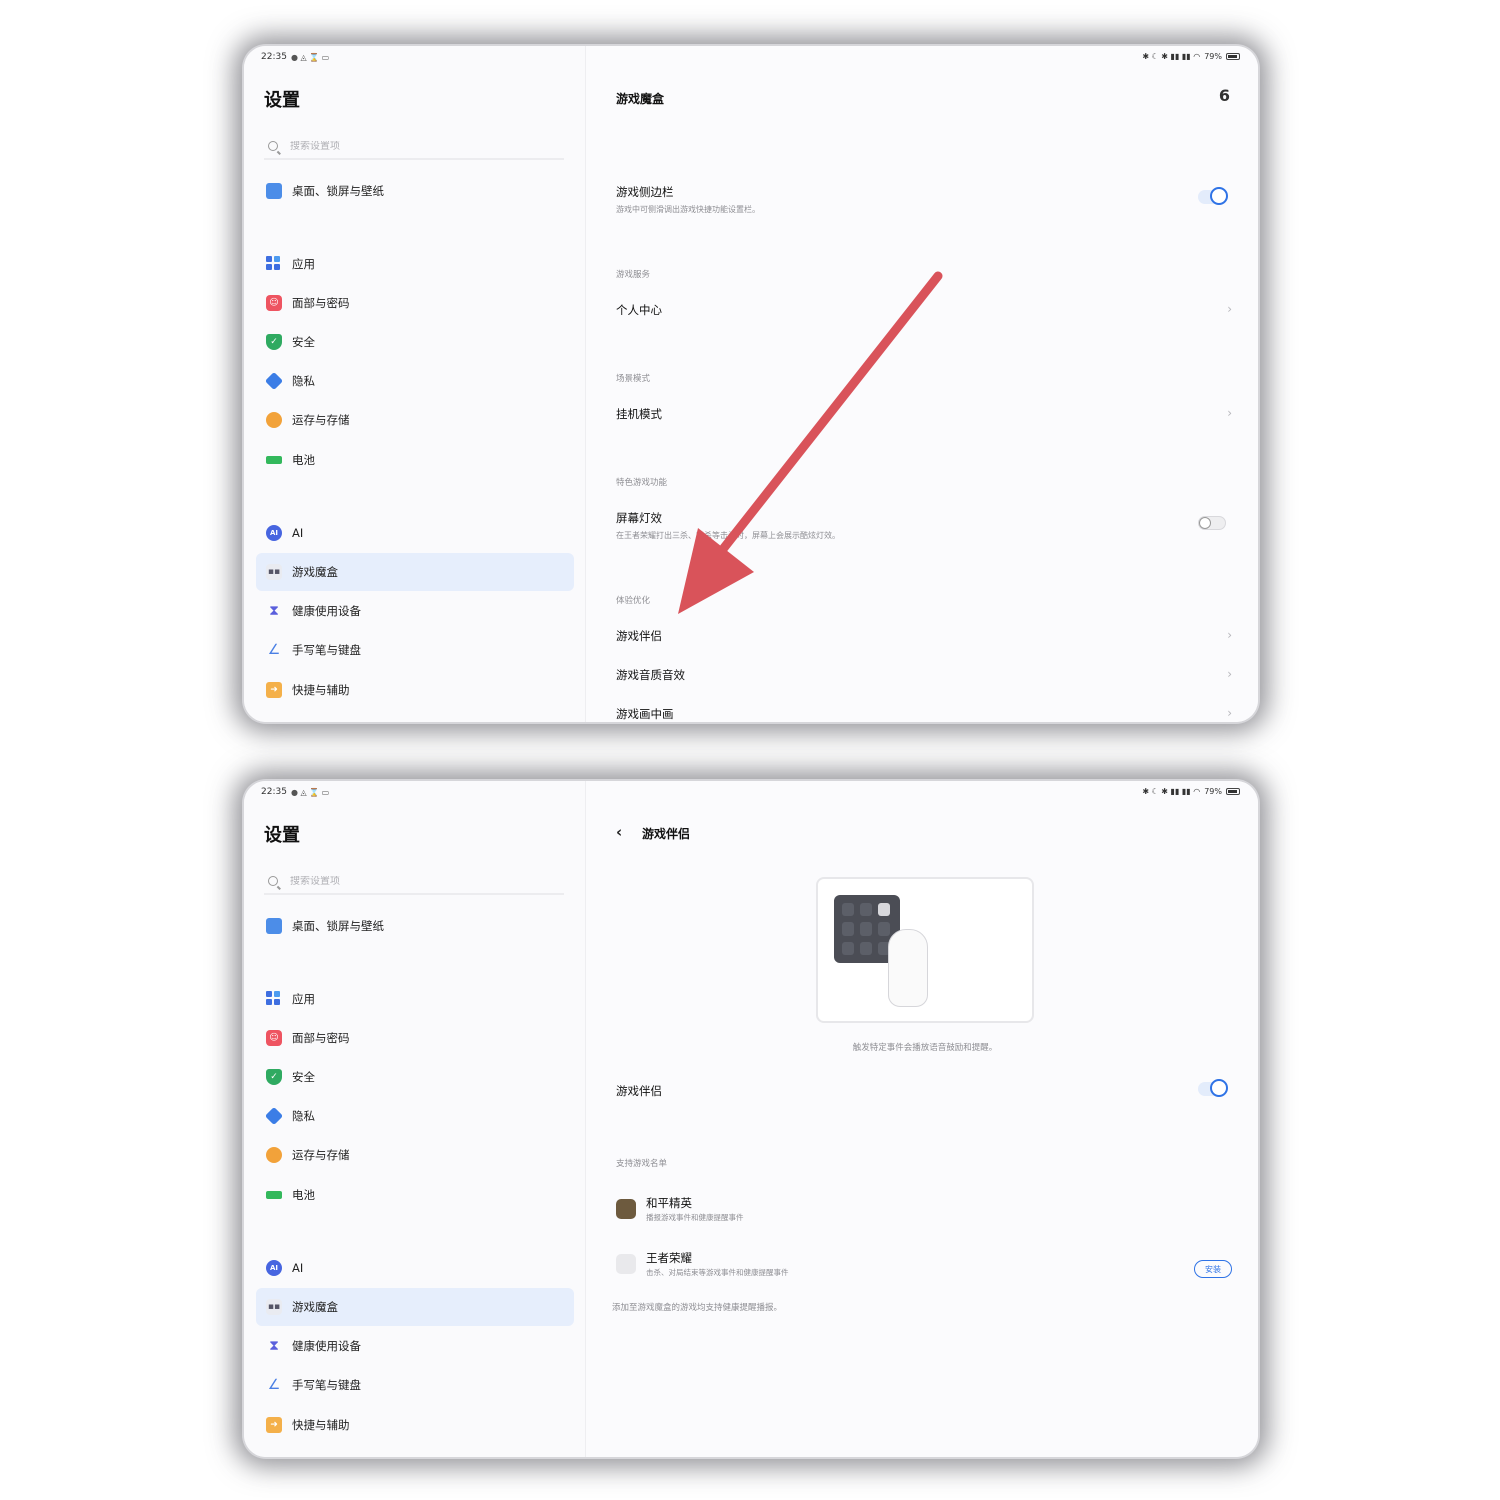 The width and height of the screenshot is (1500, 1500). Describe the element at coordinates (924, 1089) in the screenshot. I see `game-companion-toggle-row: 游戏伴侣` at that location.